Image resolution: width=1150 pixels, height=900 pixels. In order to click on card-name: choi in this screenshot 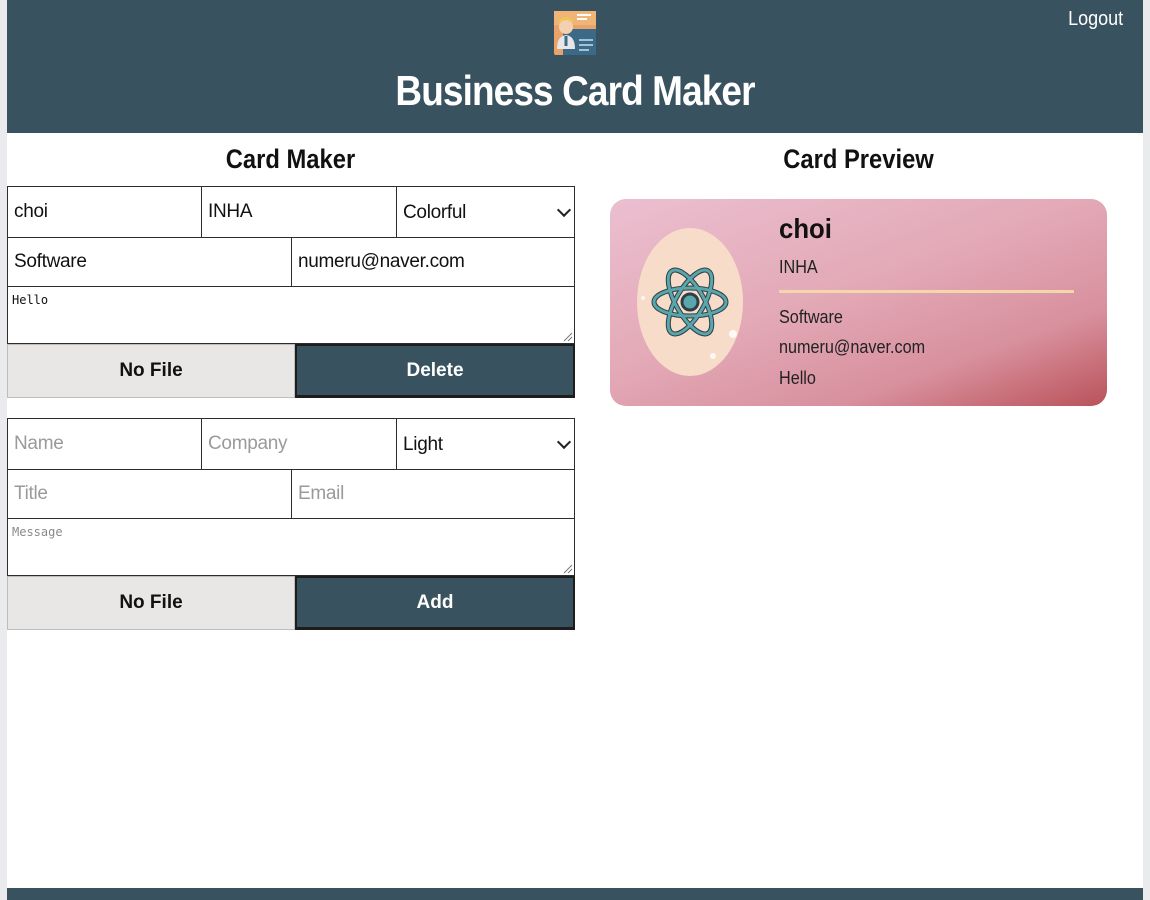, I will do `click(805, 228)`.